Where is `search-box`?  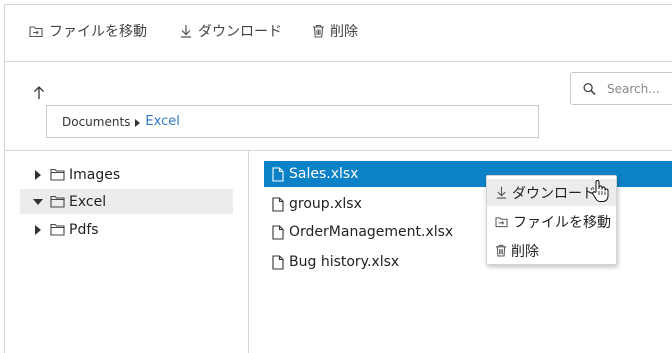 search-box is located at coordinates (621, 88).